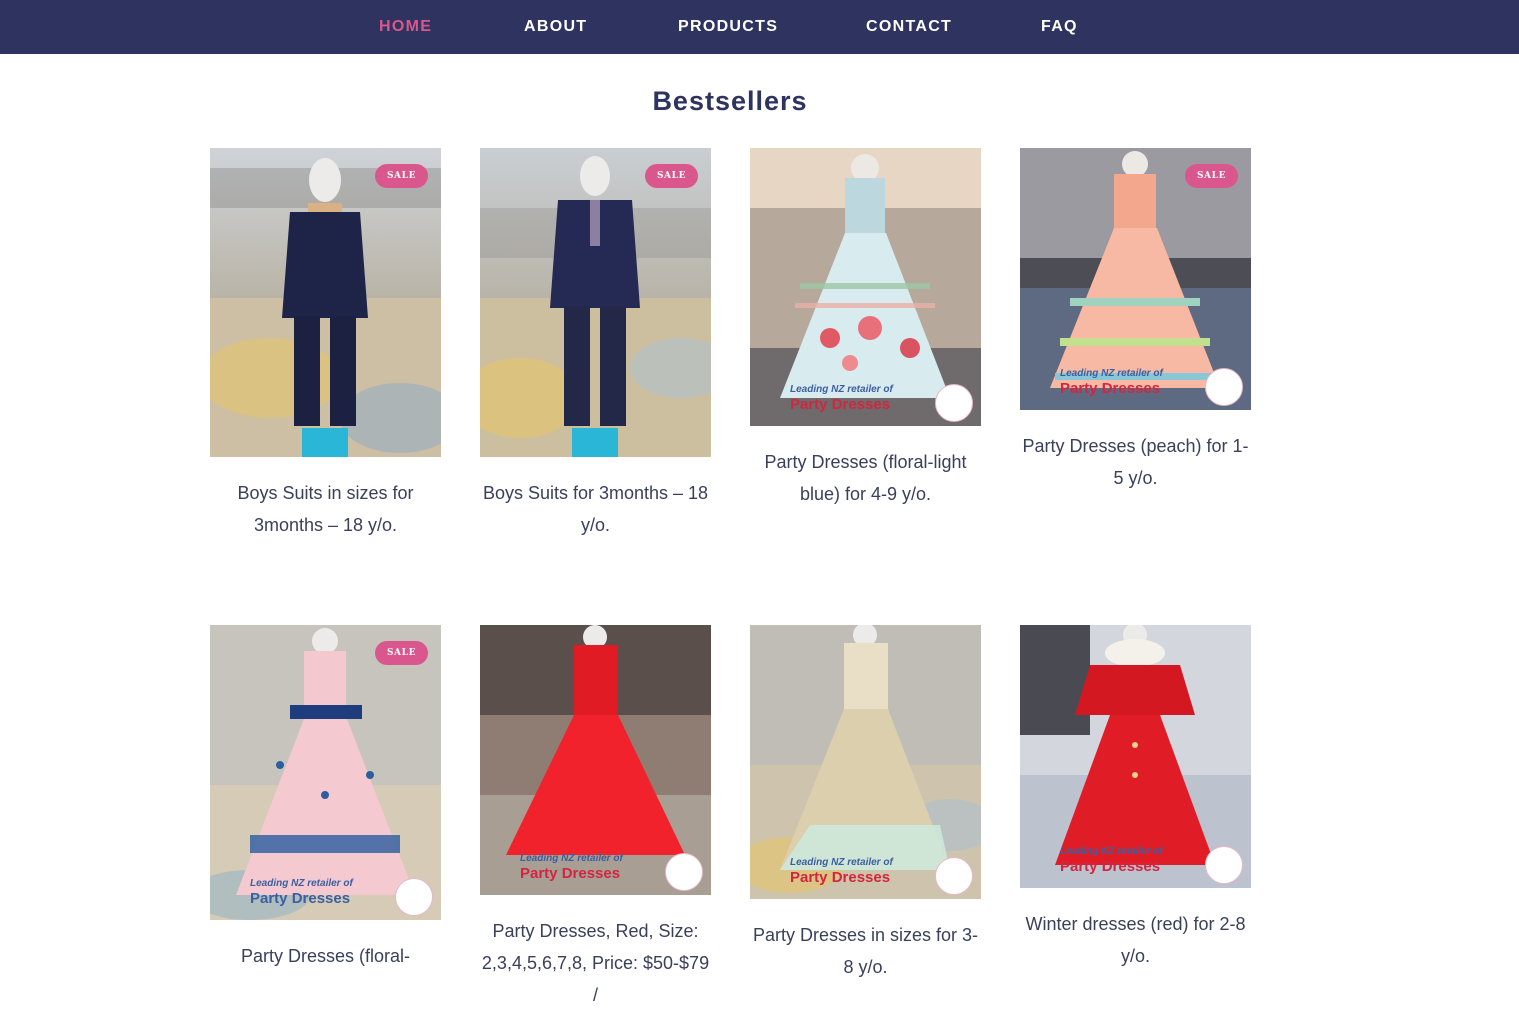 Image resolution: width=1519 pixels, height=1011 pixels. I want to click on product-title: Party Dresses (peach) for 1-5 y/o., so click(1135, 462).